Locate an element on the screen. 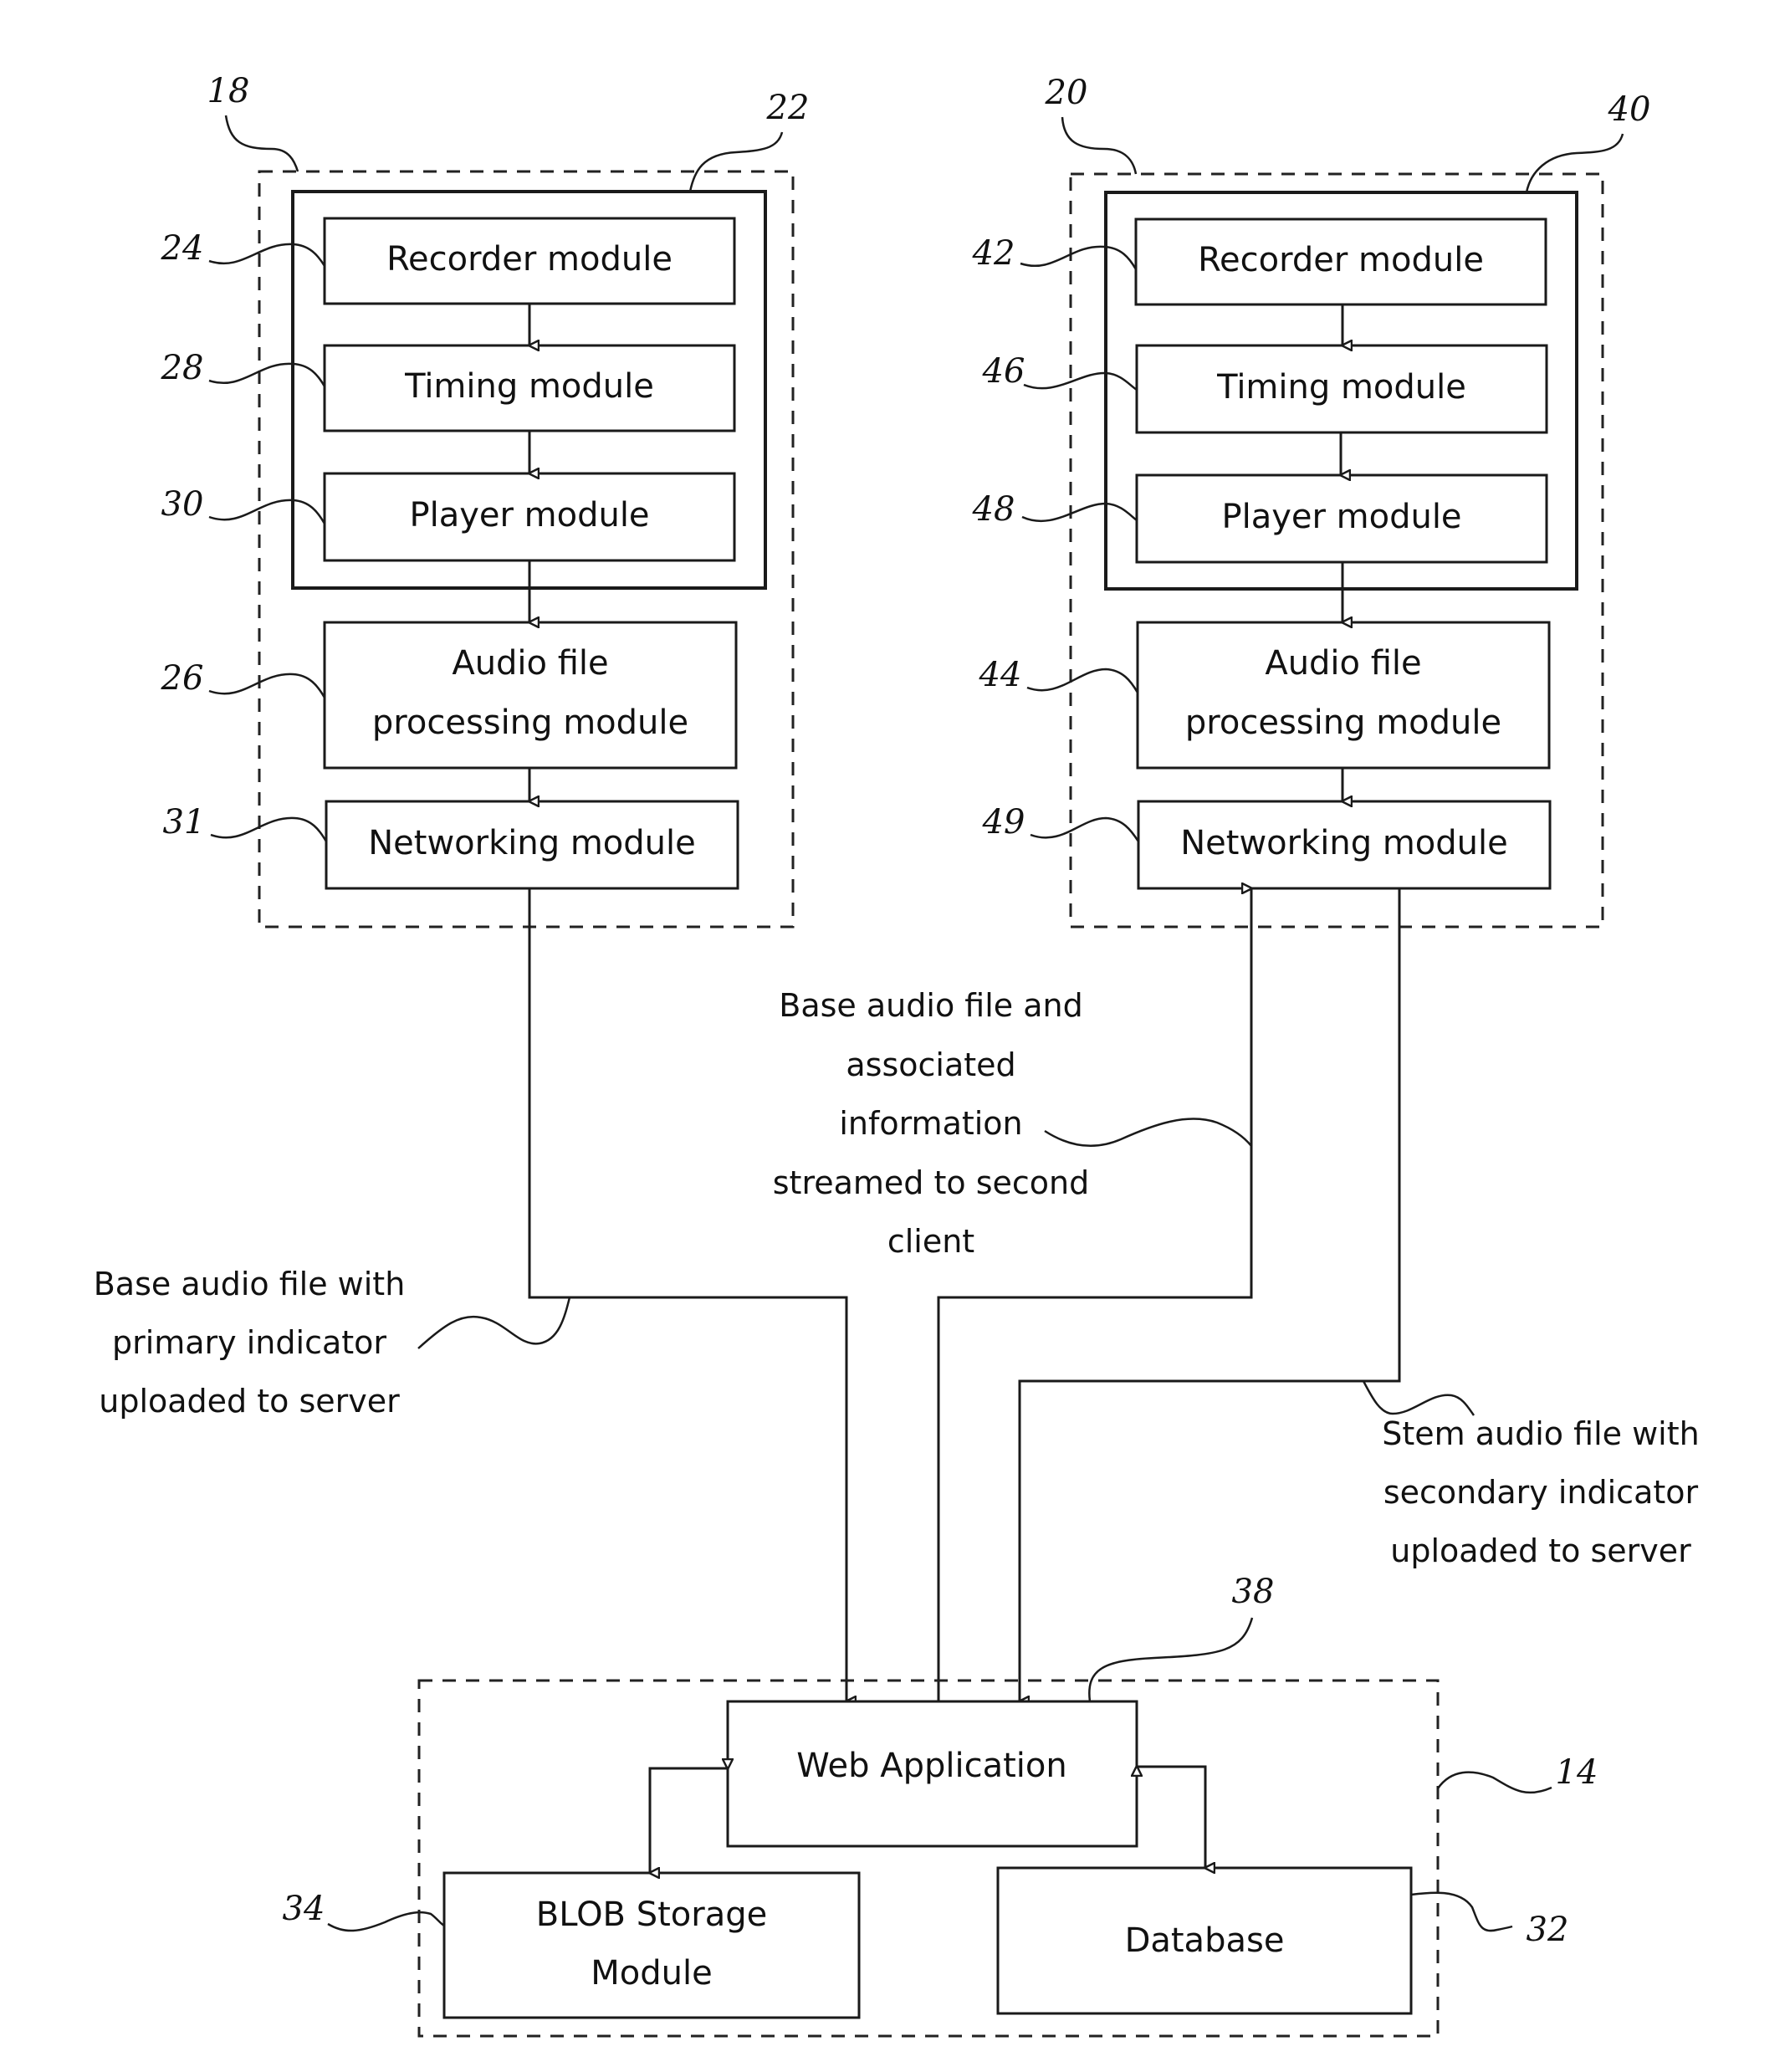 Image resolution: width=1790 pixels, height=2072 pixels. first-player-module: Player module is located at coordinates (529, 517).